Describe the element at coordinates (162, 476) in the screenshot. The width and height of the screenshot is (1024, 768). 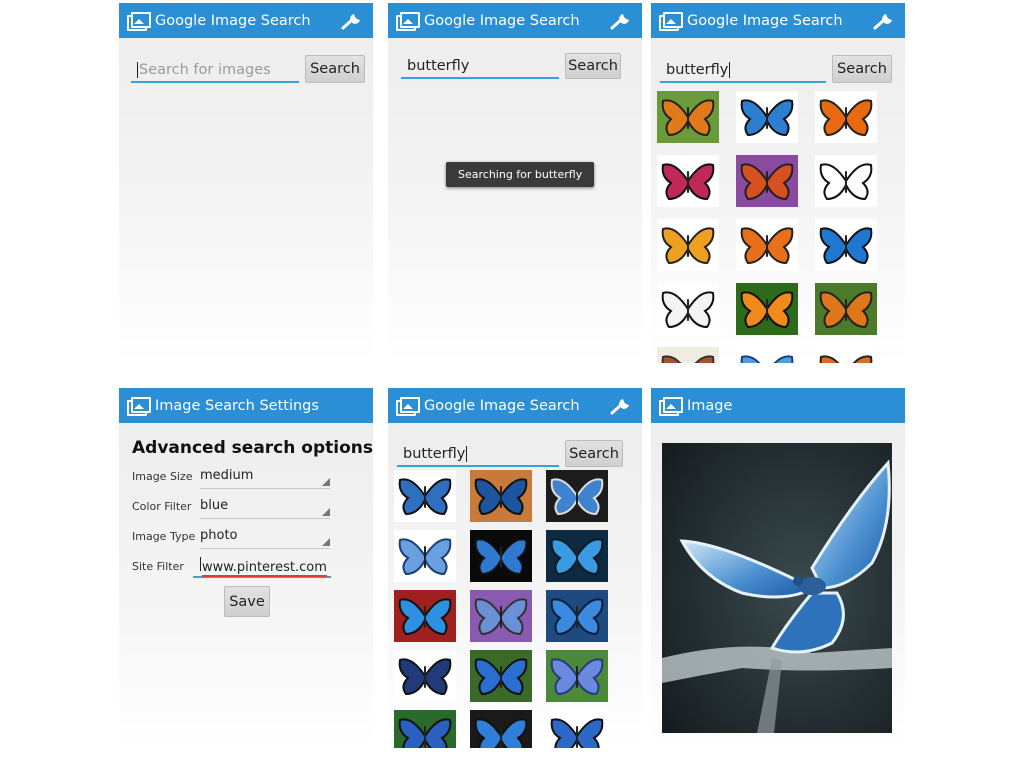
I see `image-size-label: Image Size` at that location.